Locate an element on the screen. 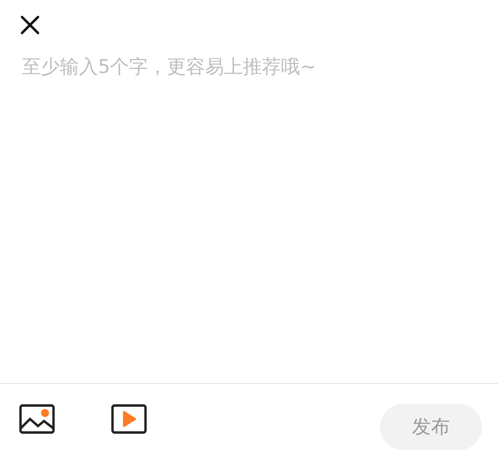 The image size is (498, 454). video-icon is located at coordinates (129, 419).